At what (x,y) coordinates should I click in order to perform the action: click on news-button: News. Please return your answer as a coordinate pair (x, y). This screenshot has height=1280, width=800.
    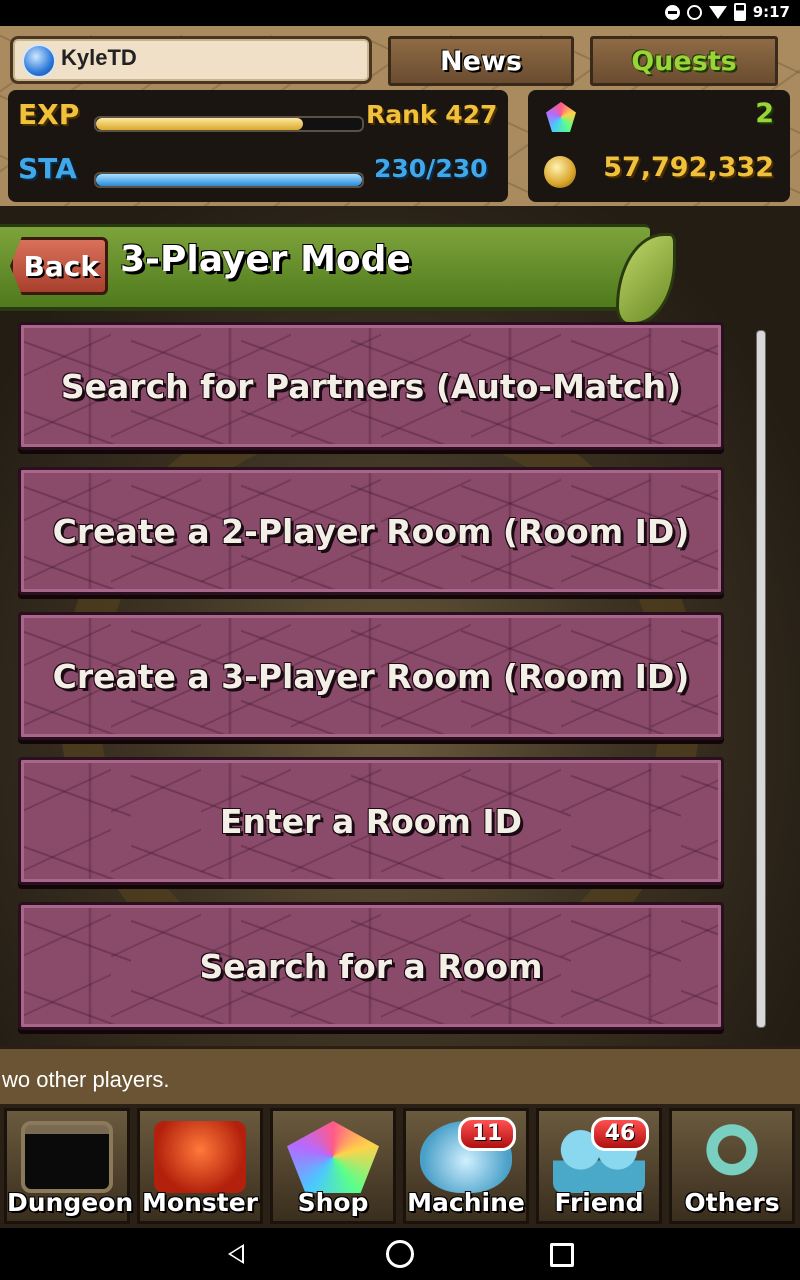
    Looking at the image, I should click on (481, 61).